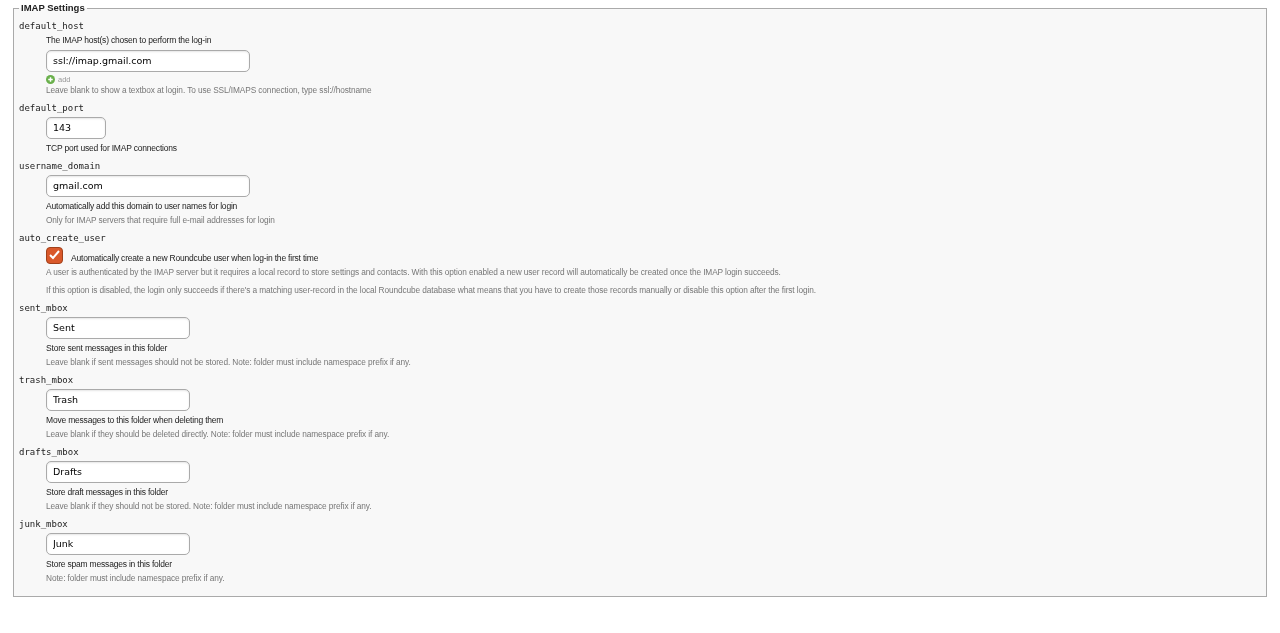 Image resolution: width=1280 pixels, height=633 pixels. What do you see at coordinates (136, 578) in the screenshot?
I see `hint-text: Note: folder must include namespace prefix if any.` at bounding box center [136, 578].